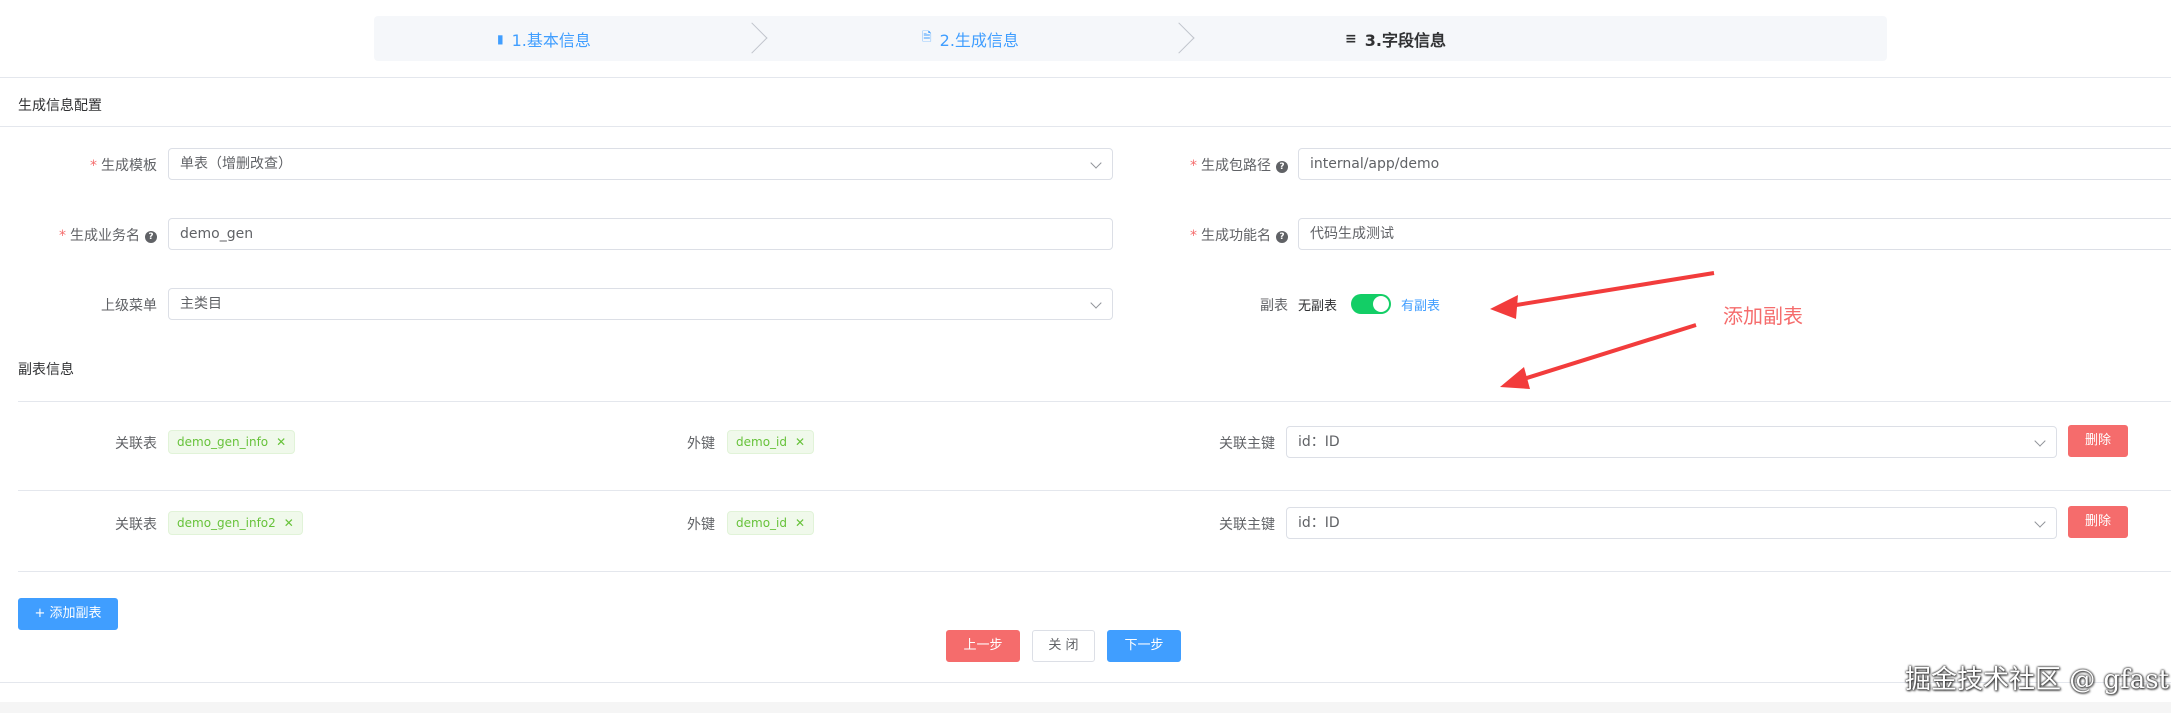  Describe the element at coordinates (1763, 316) in the screenshot. I see `annotation-text: 添加副表` at that location.